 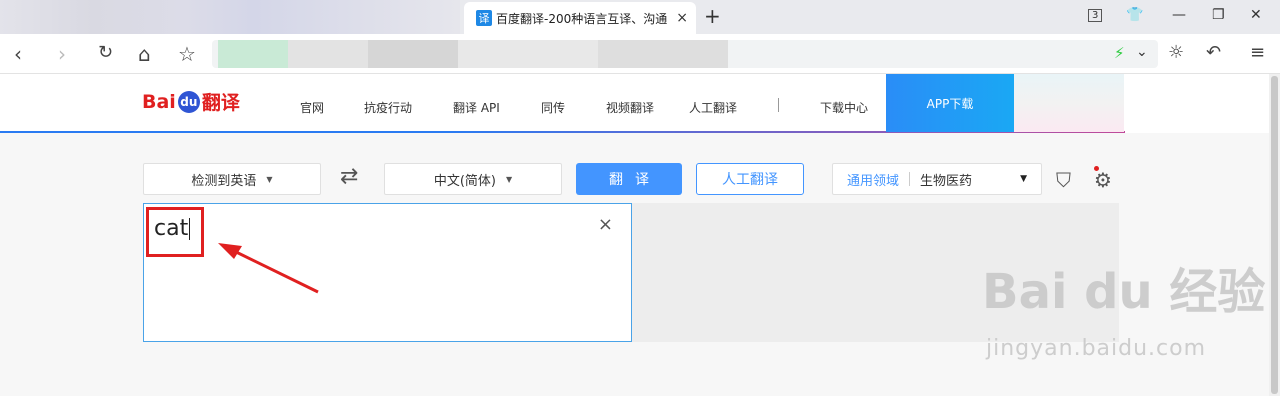 I want to click on scrollbar-thumb, so click(x=1274, y=235).